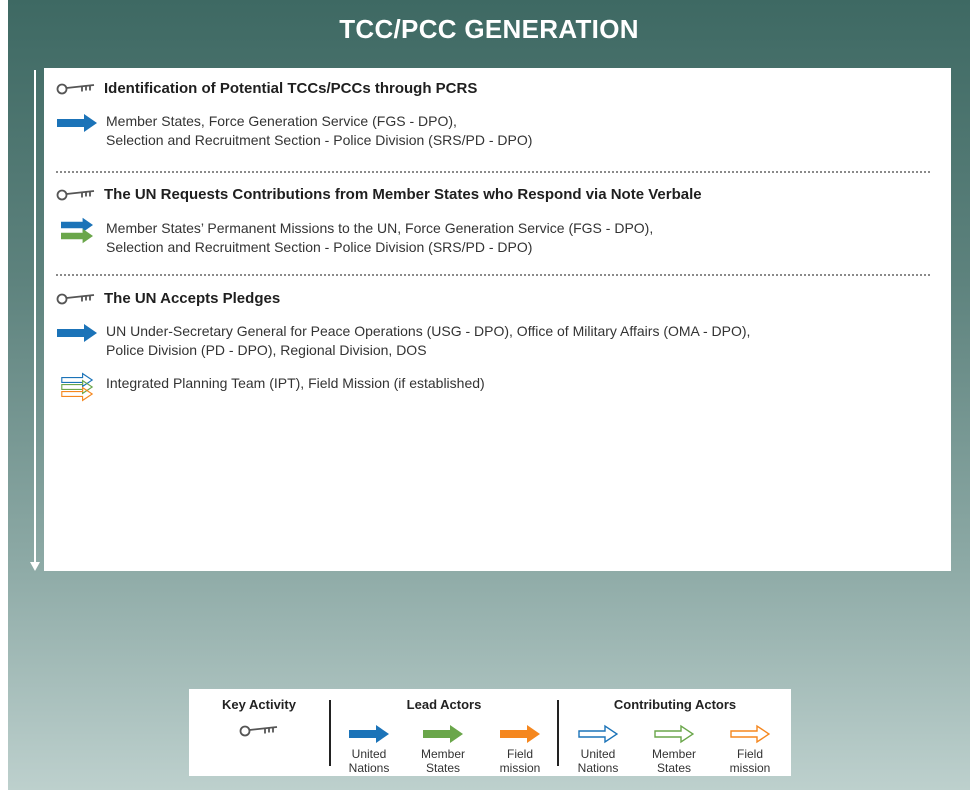 Image resolution: width=976 pixels, height=793 pixels. What do you see at coordinates (35, 566) in the screenshot?
I see `timeline-arrow-head` at bounding box center [35, 566].